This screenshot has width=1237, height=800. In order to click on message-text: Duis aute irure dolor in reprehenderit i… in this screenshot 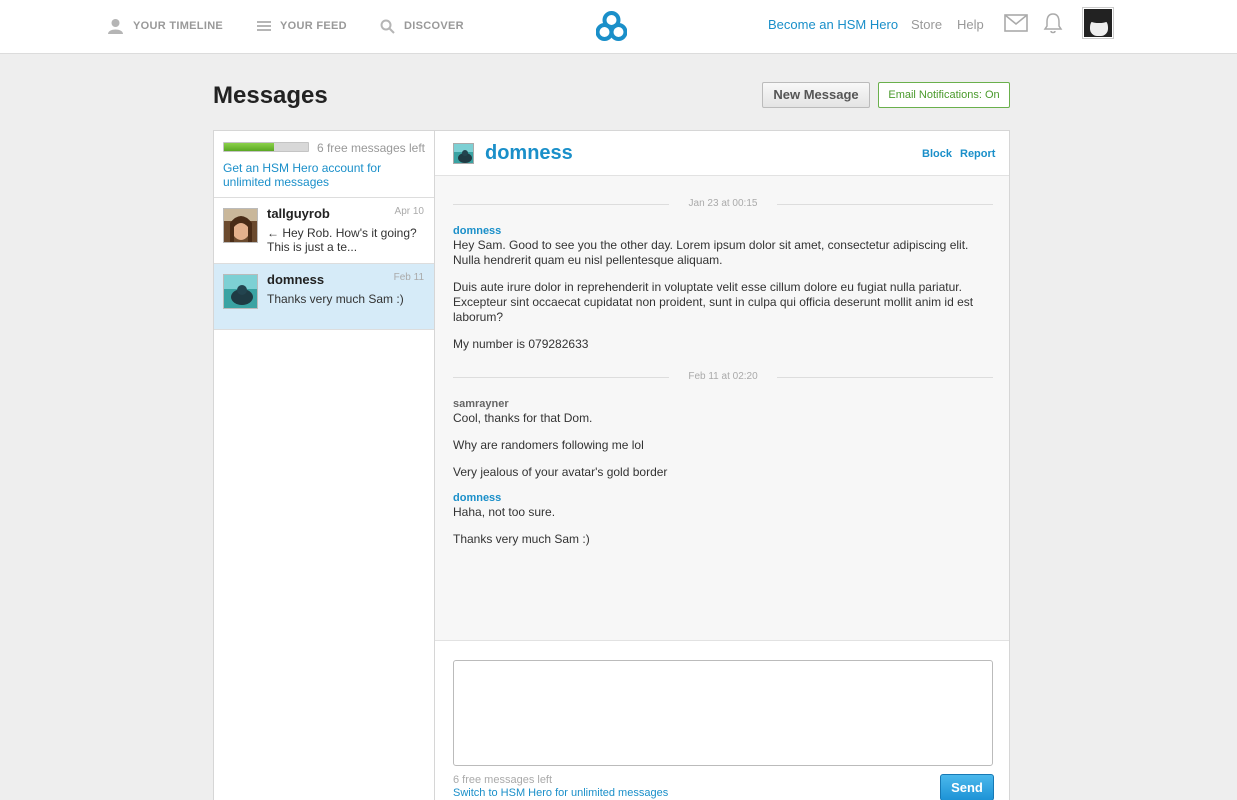, I will do `click(713, 302)`.